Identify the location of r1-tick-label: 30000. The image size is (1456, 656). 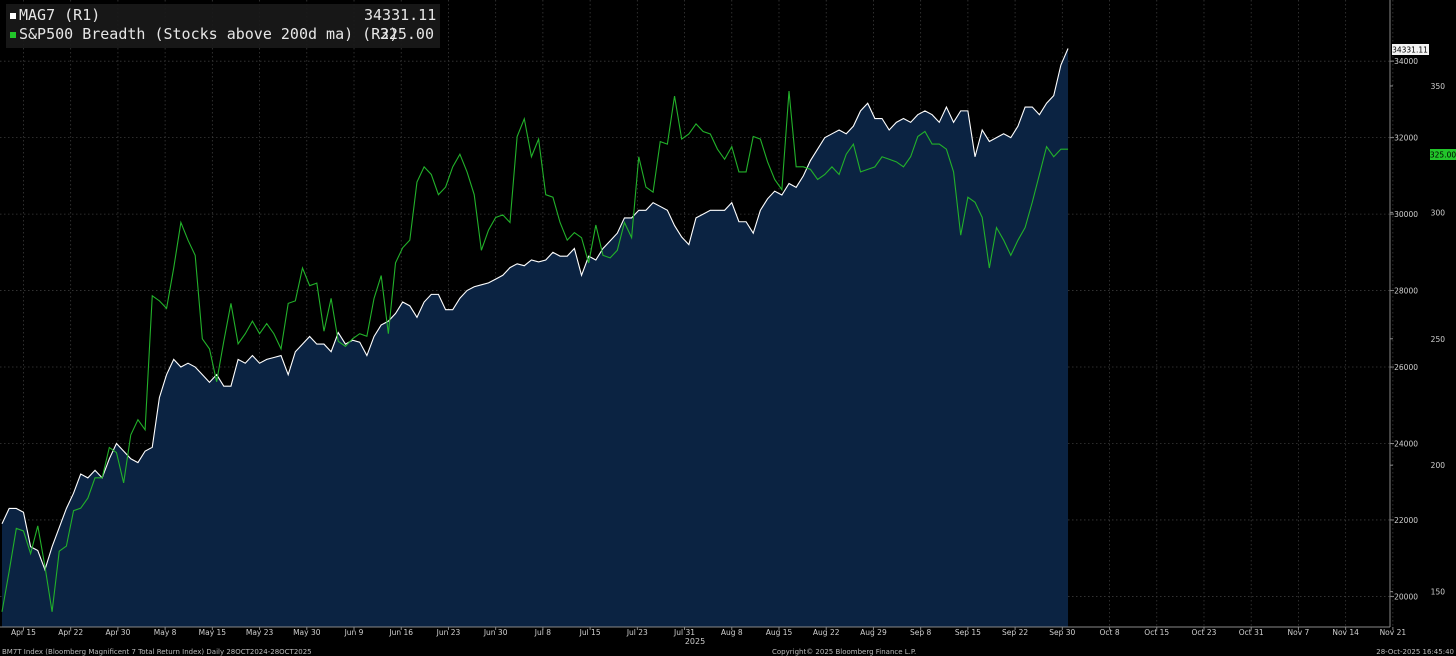
(1406, 214).